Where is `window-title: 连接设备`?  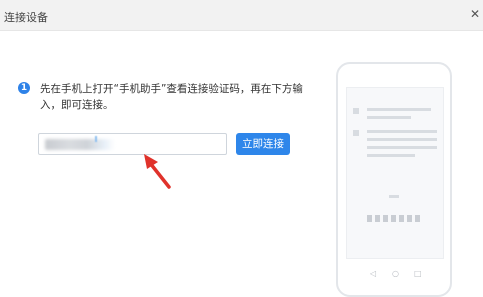 window-title: 连接设备 is located at coordinates (26, 17).